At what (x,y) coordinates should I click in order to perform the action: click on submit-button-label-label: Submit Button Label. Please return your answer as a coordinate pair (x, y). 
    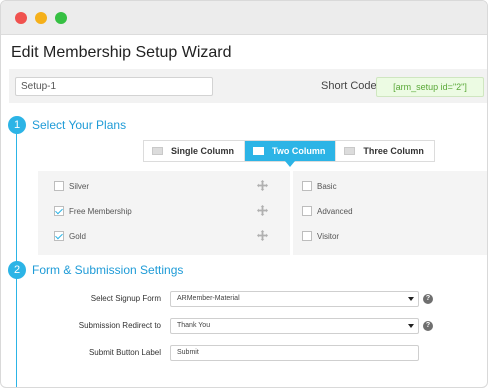
    Looking at the image, I should click on (124, 352).